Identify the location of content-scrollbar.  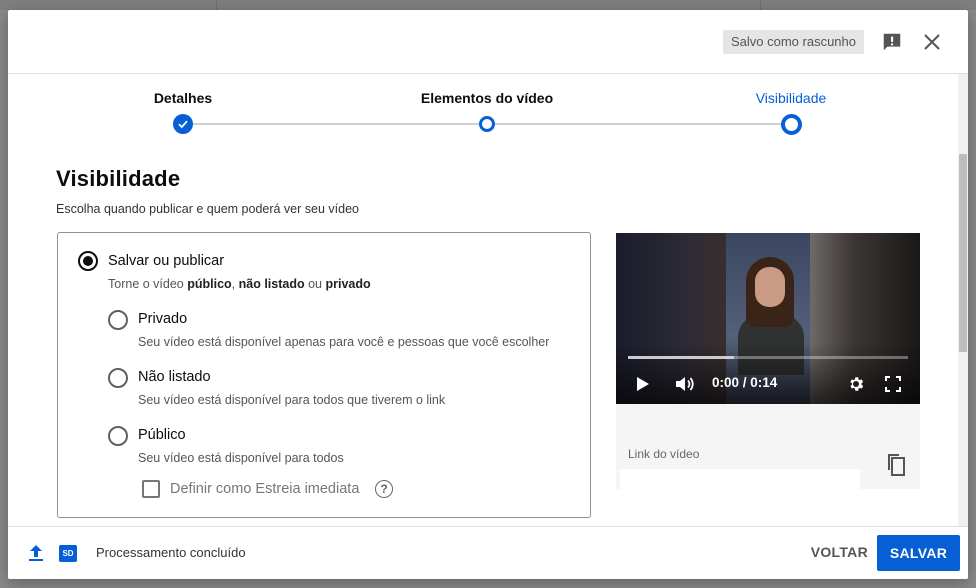
(963, 300).